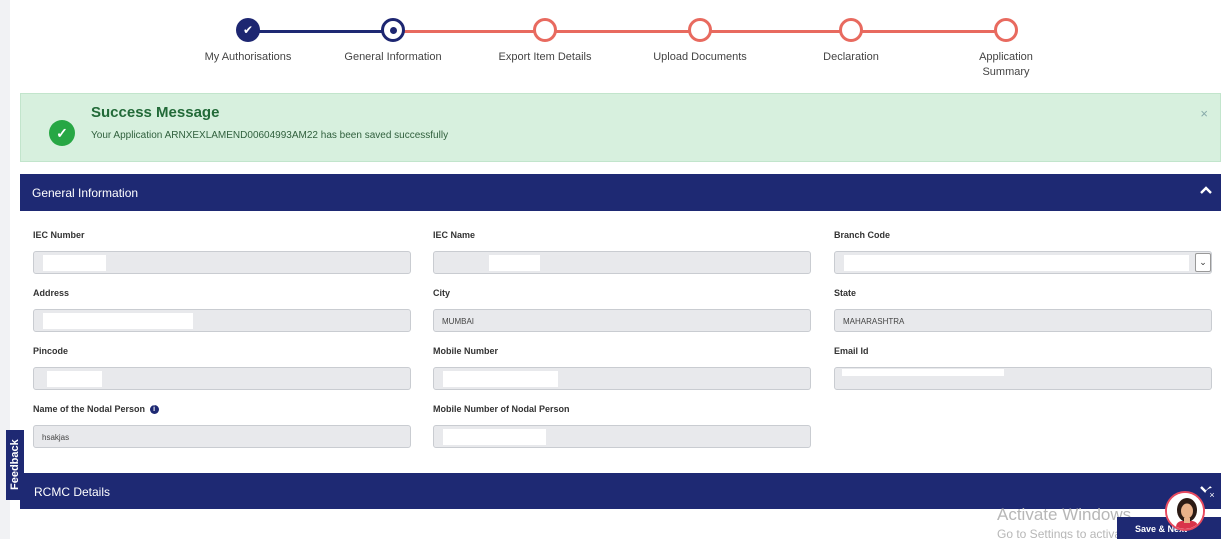  Describe the element at coordinates (862, 235) in the screenshot. I see `field-label: Branch Code` at that location.